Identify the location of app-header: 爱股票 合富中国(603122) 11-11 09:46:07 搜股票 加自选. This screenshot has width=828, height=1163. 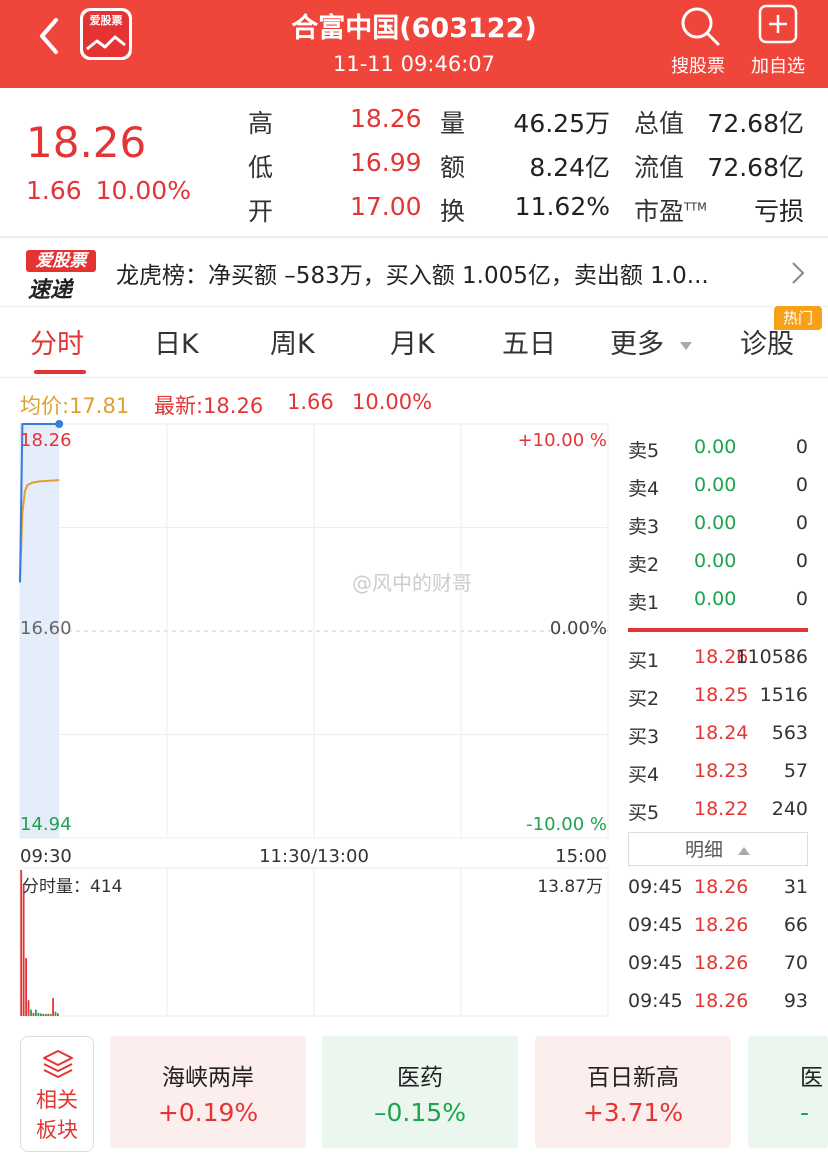
(414, 44).